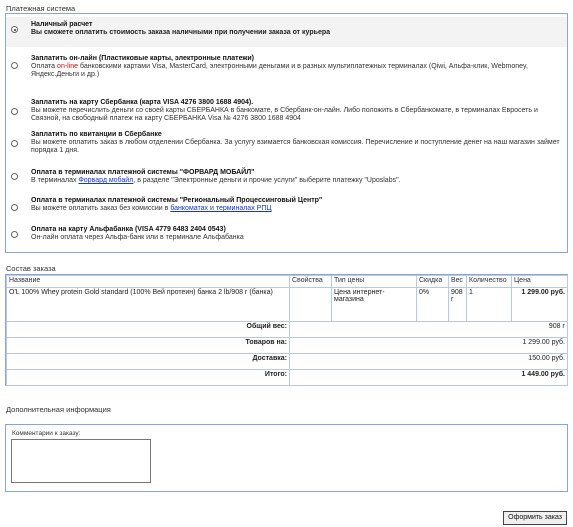  Describe the element at coordinates (14, 111) in the screenshot. I see `radio-sber-card` at that location.